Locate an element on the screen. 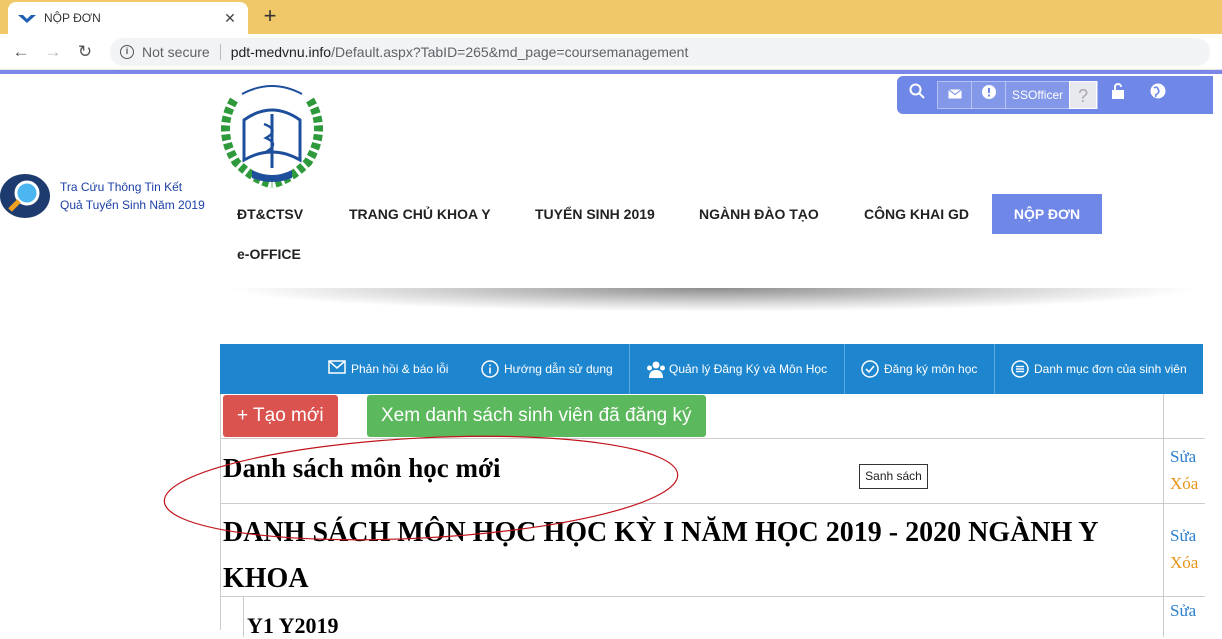 The height and width of the screenshot is (639, 1222). nav-feedback: Phản hồi & báo lỗi is located at coordinates (388, 369).